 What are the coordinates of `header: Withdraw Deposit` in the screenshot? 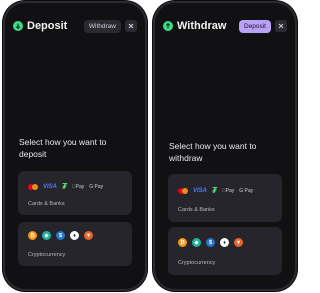 It's located at (225, 26).